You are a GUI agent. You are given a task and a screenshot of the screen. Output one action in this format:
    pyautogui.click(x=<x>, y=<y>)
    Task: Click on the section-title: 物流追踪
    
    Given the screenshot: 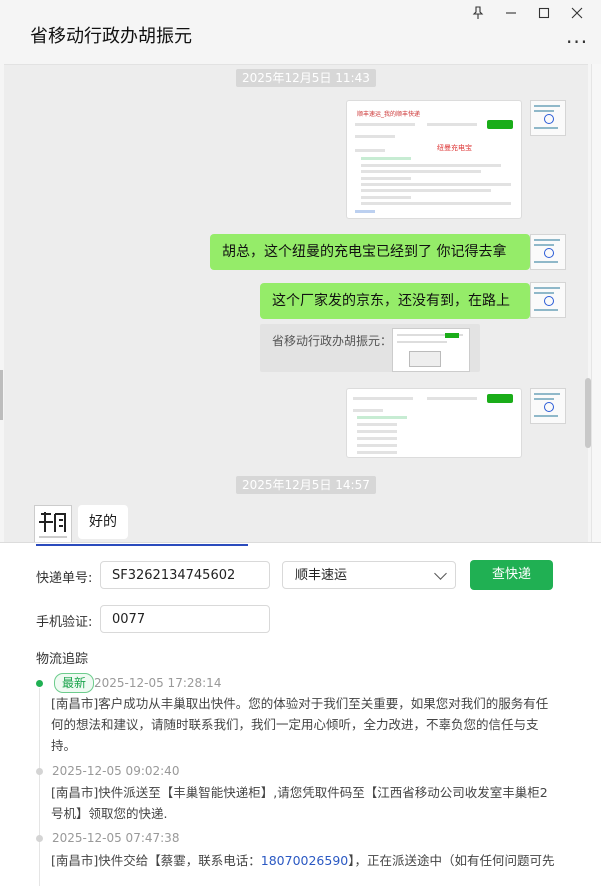 What is the action you would take?
    pyautogui.click(x=62, y=659)
    